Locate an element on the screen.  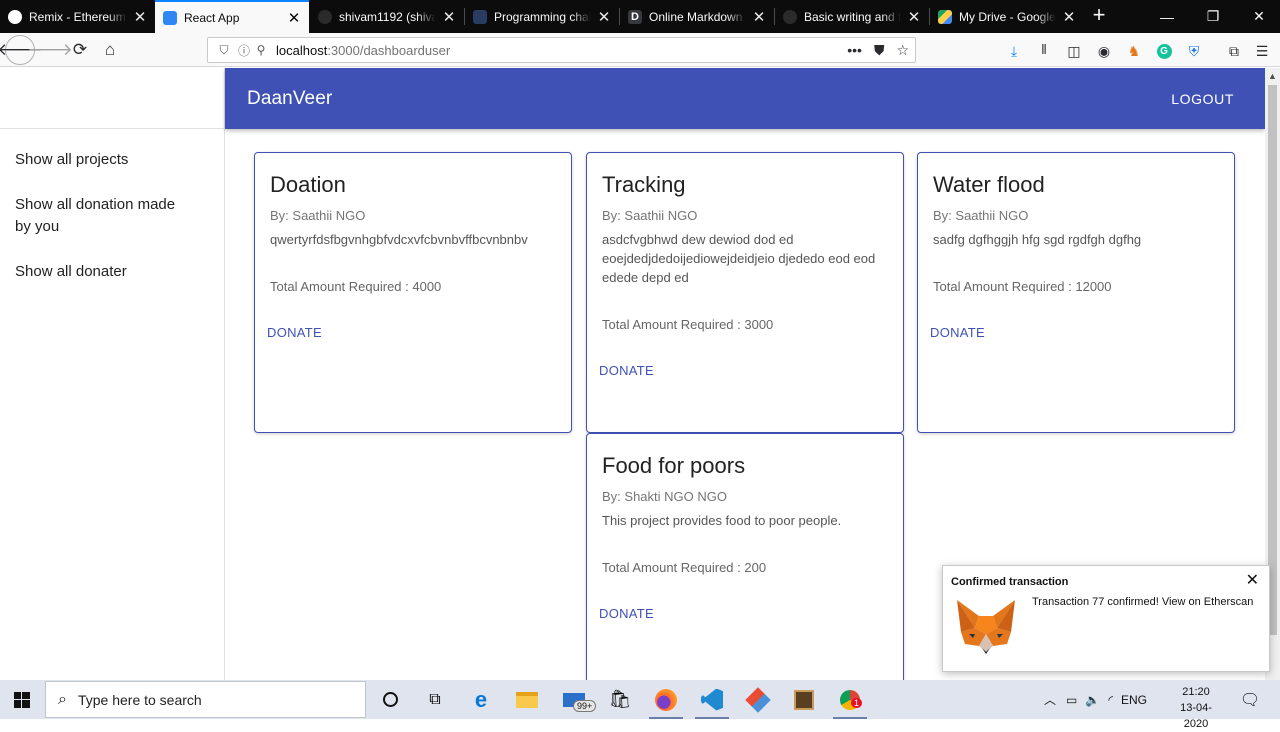
vscode-icon is located at coordinates (712, 699).